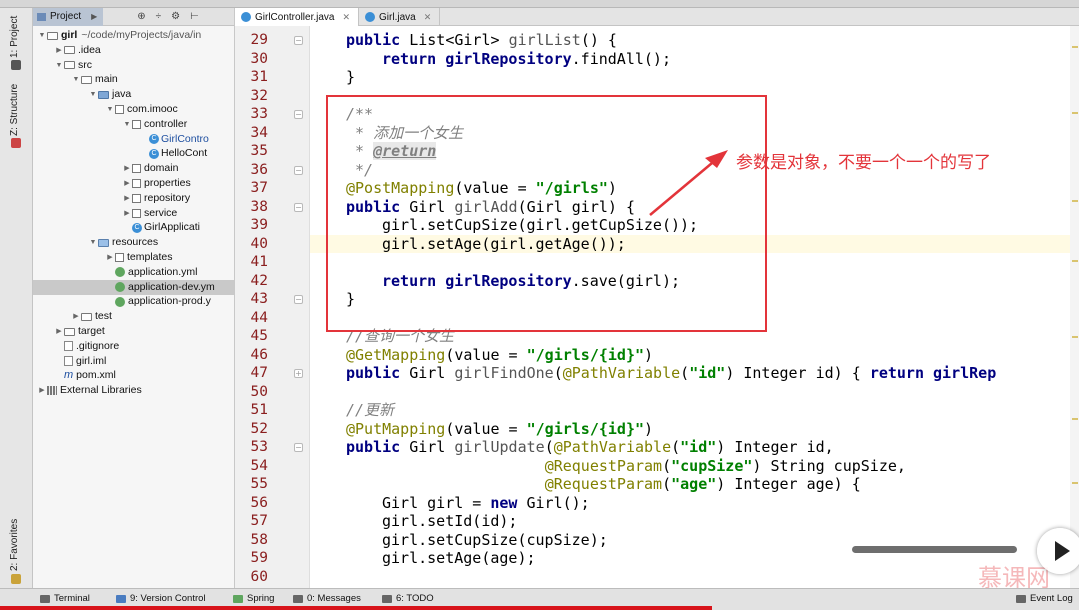 Image resolution: width=1079 pixels, height=610 pixels. Describe the element at coordinates (298, 373) in the screenshot. I see `fold-marker-icon: +` at that location.